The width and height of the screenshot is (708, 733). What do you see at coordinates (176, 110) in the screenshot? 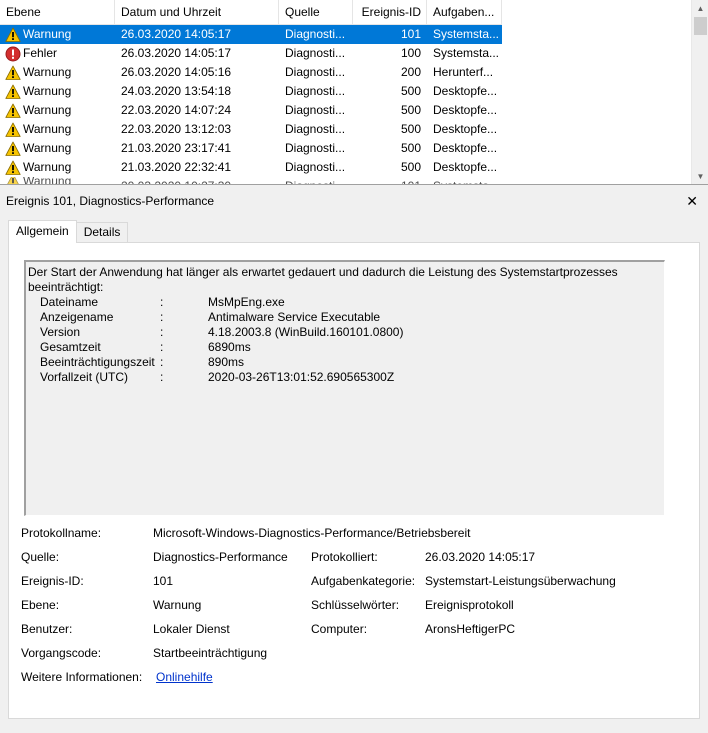
I see `row-date-cell: 22.03.2020 14:07:24` at bounding box center [176, 110].